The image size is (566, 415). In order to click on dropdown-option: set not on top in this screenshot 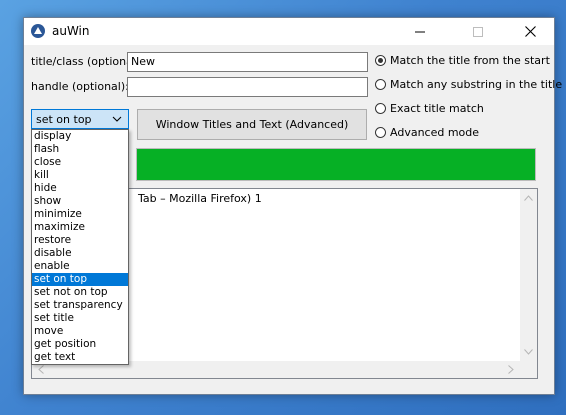, I will do `click(80, 292)`.